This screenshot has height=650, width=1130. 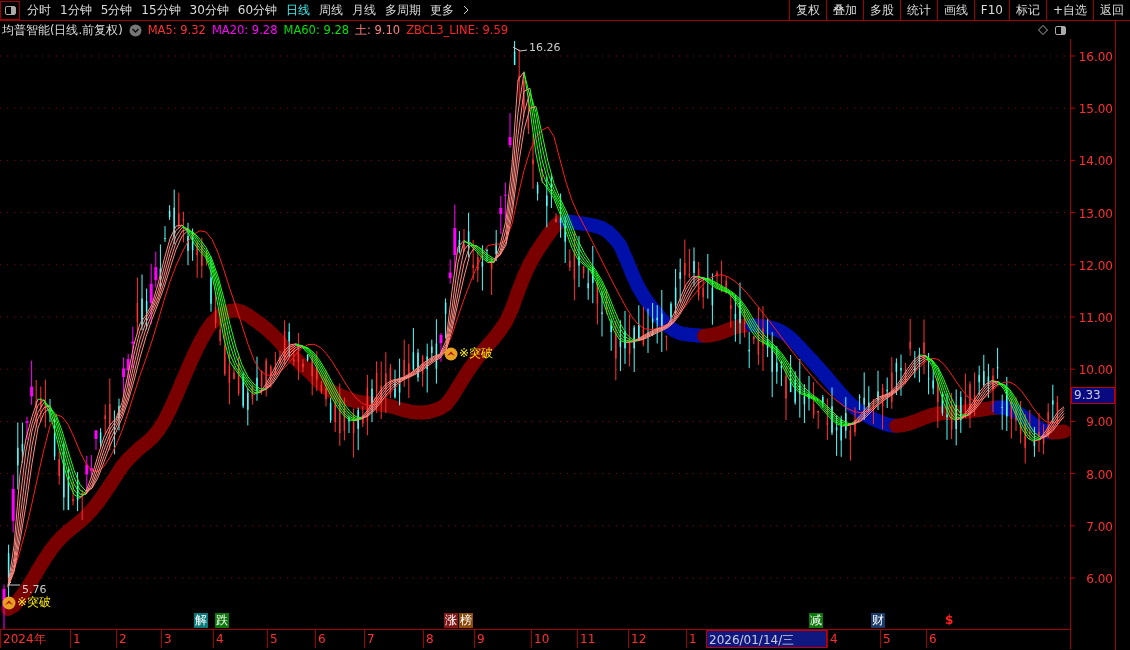 What do you see at coordinates (448, 639) in the screenshot?
I see `date-axis-label: 8` at bounding box center [448, 639].